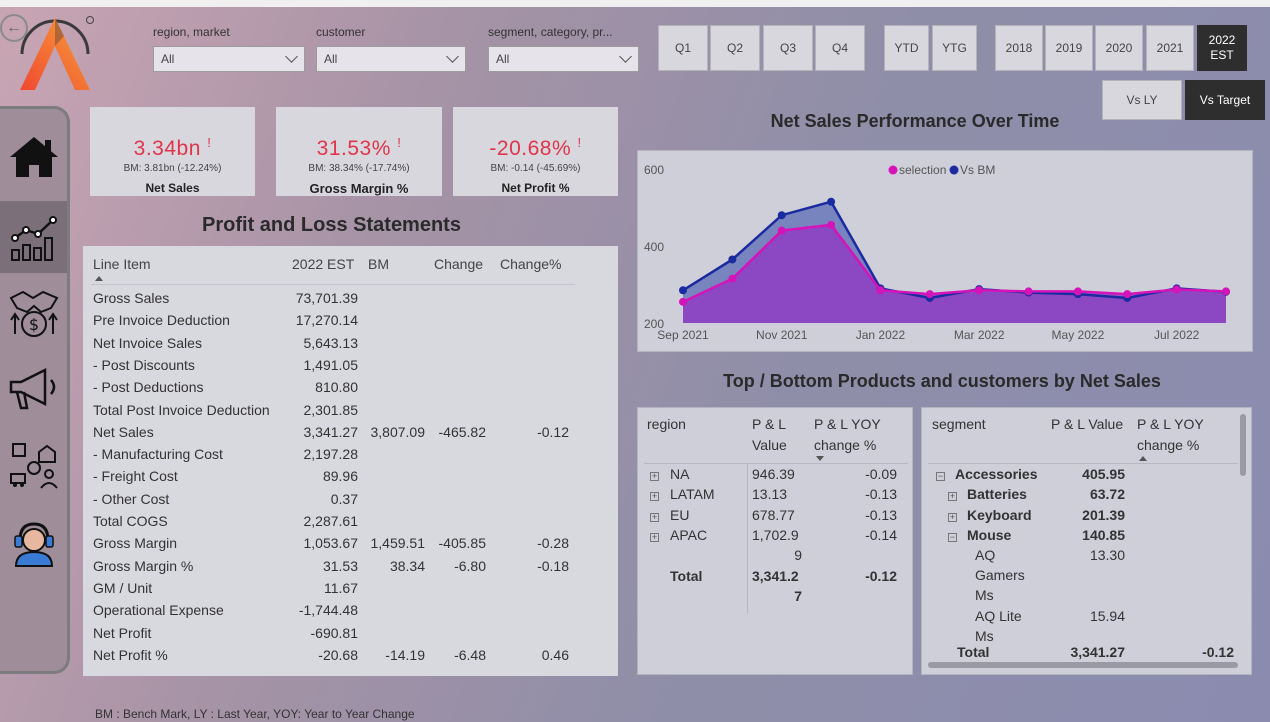 This screenshot has height=722, width=1270. Describe the element at coordinates (735, 48) in the screenshot. I see `q2-button: Q2` at that location.